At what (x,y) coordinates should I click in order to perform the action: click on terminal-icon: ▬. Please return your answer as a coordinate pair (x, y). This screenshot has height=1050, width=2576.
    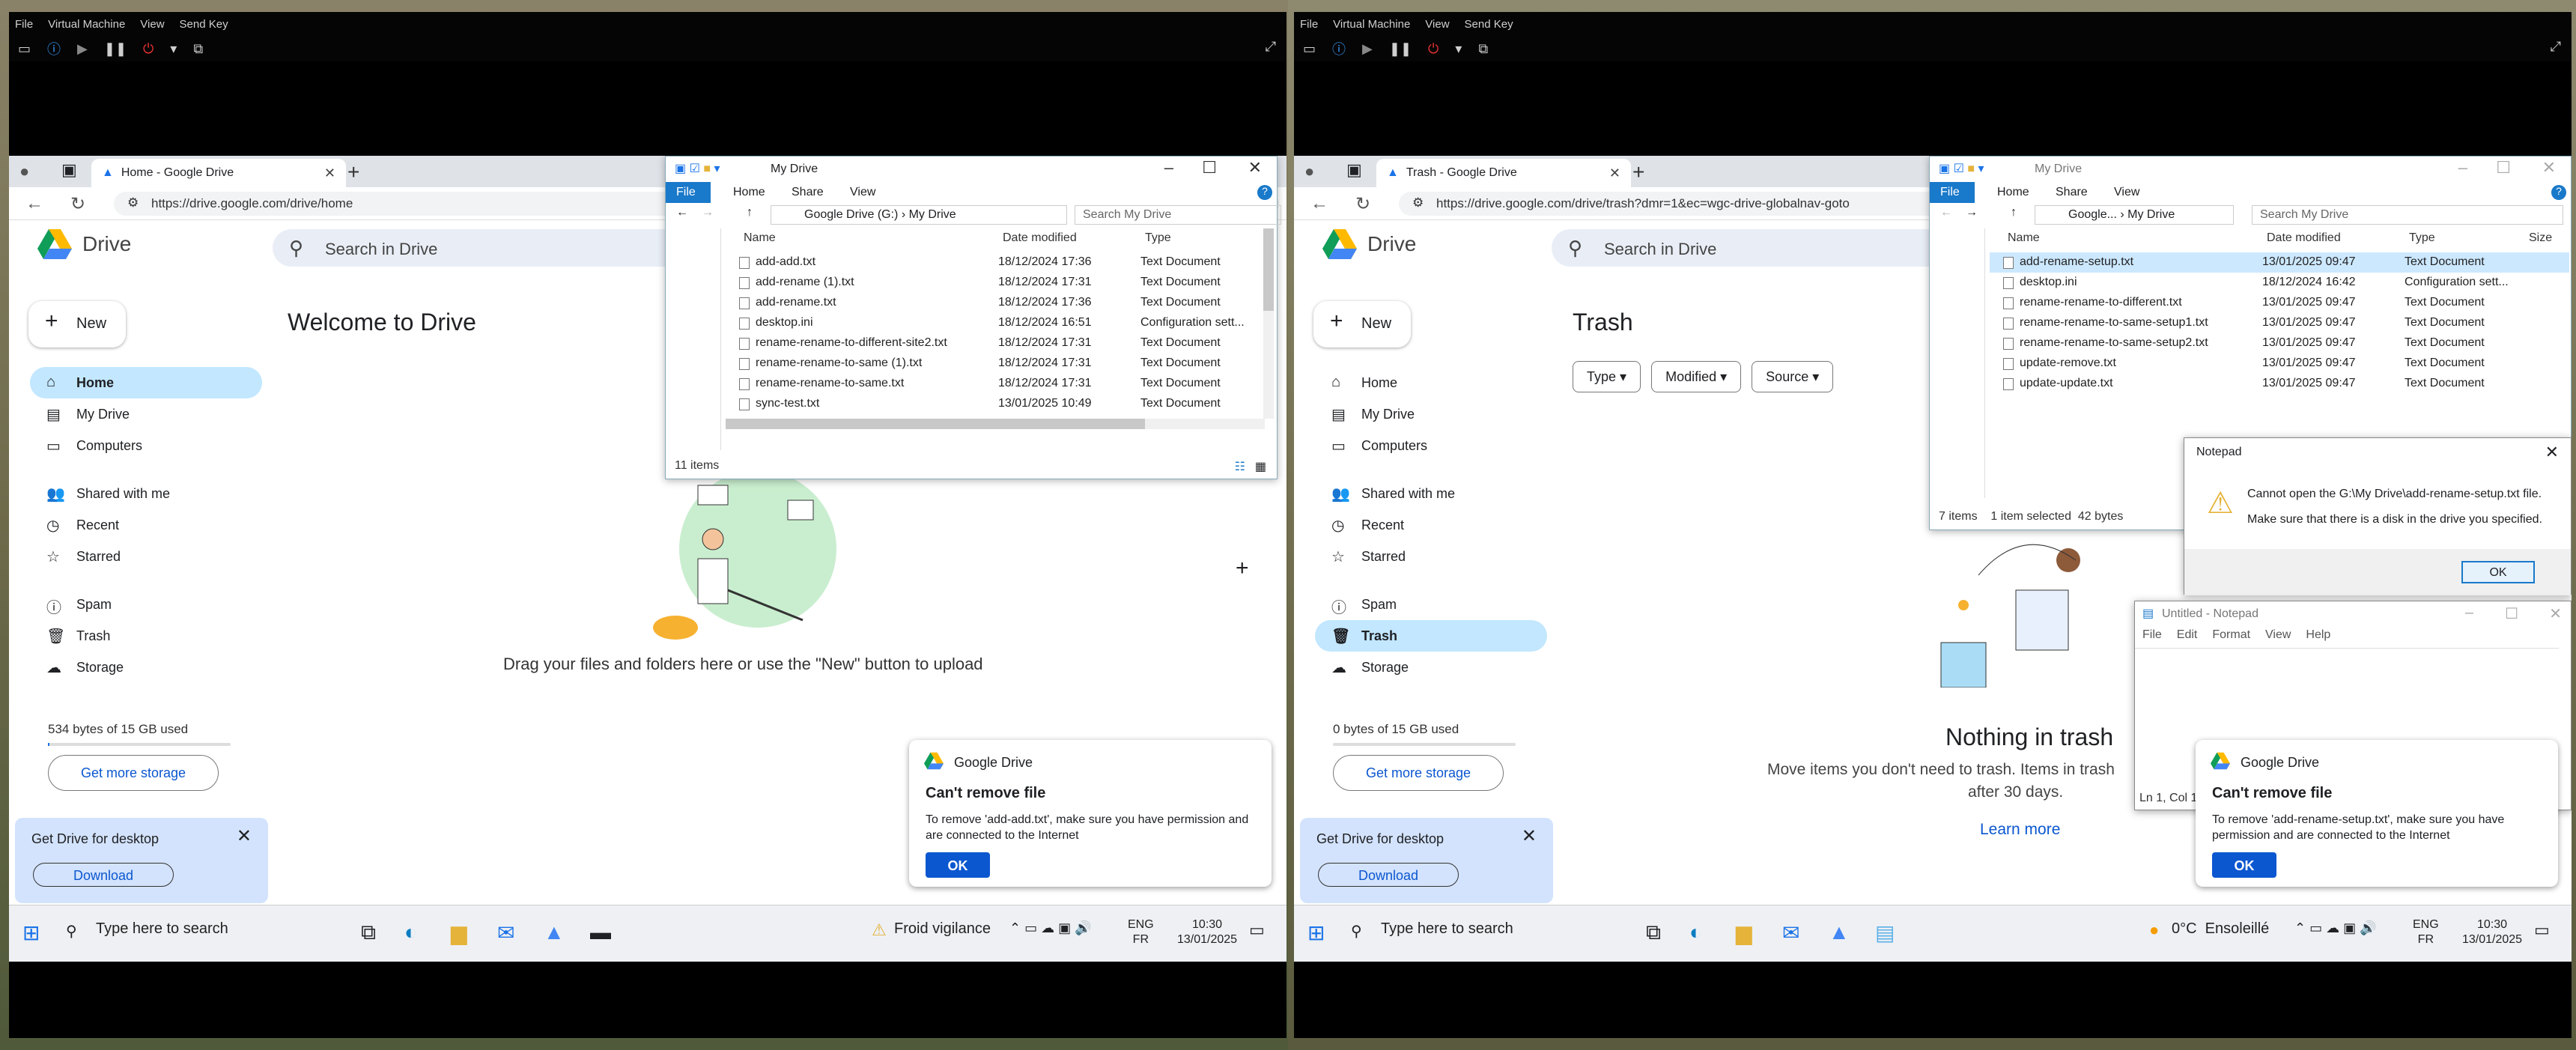
    Looking at the image, I should click on (600, 932).